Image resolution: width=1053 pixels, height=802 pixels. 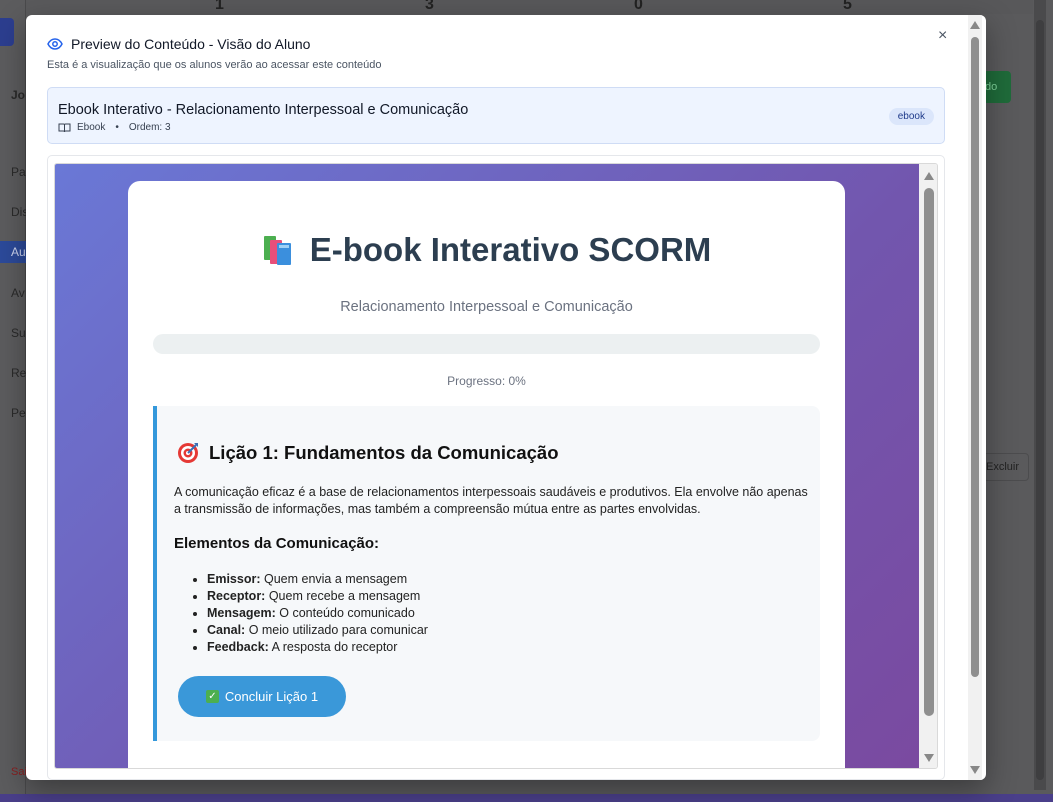 I want to click on list-item: Mensagem: O conteúdo comunicado, so click(x=317, y=613).